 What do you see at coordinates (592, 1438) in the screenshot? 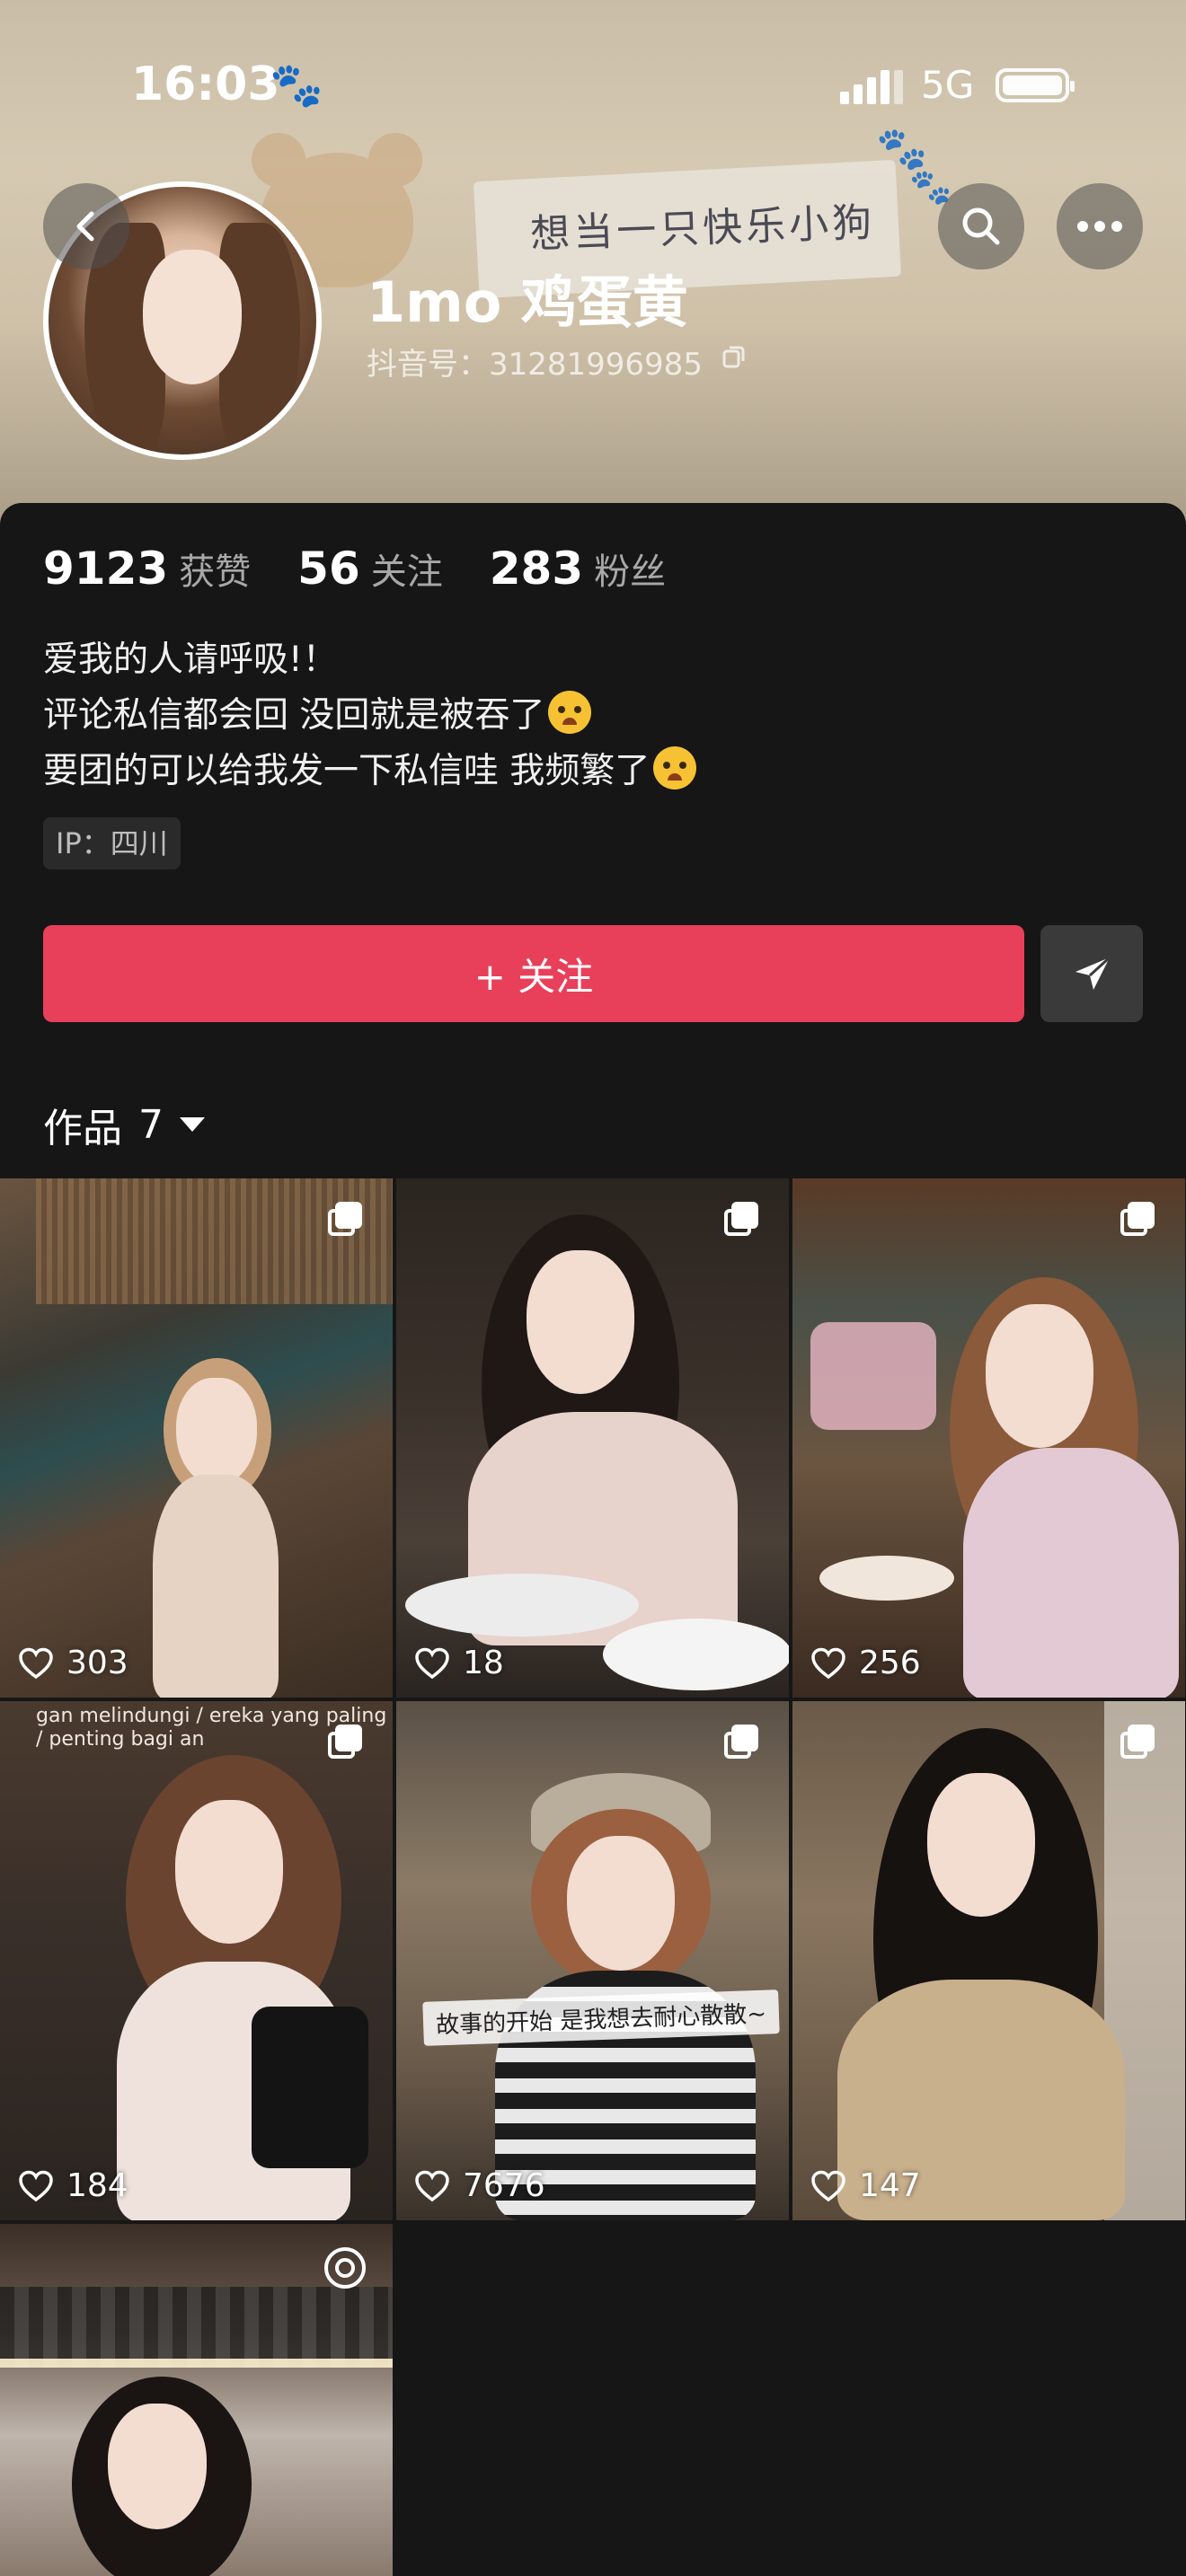
I see `work-tile: 18` at bounding box center [592, 1438].